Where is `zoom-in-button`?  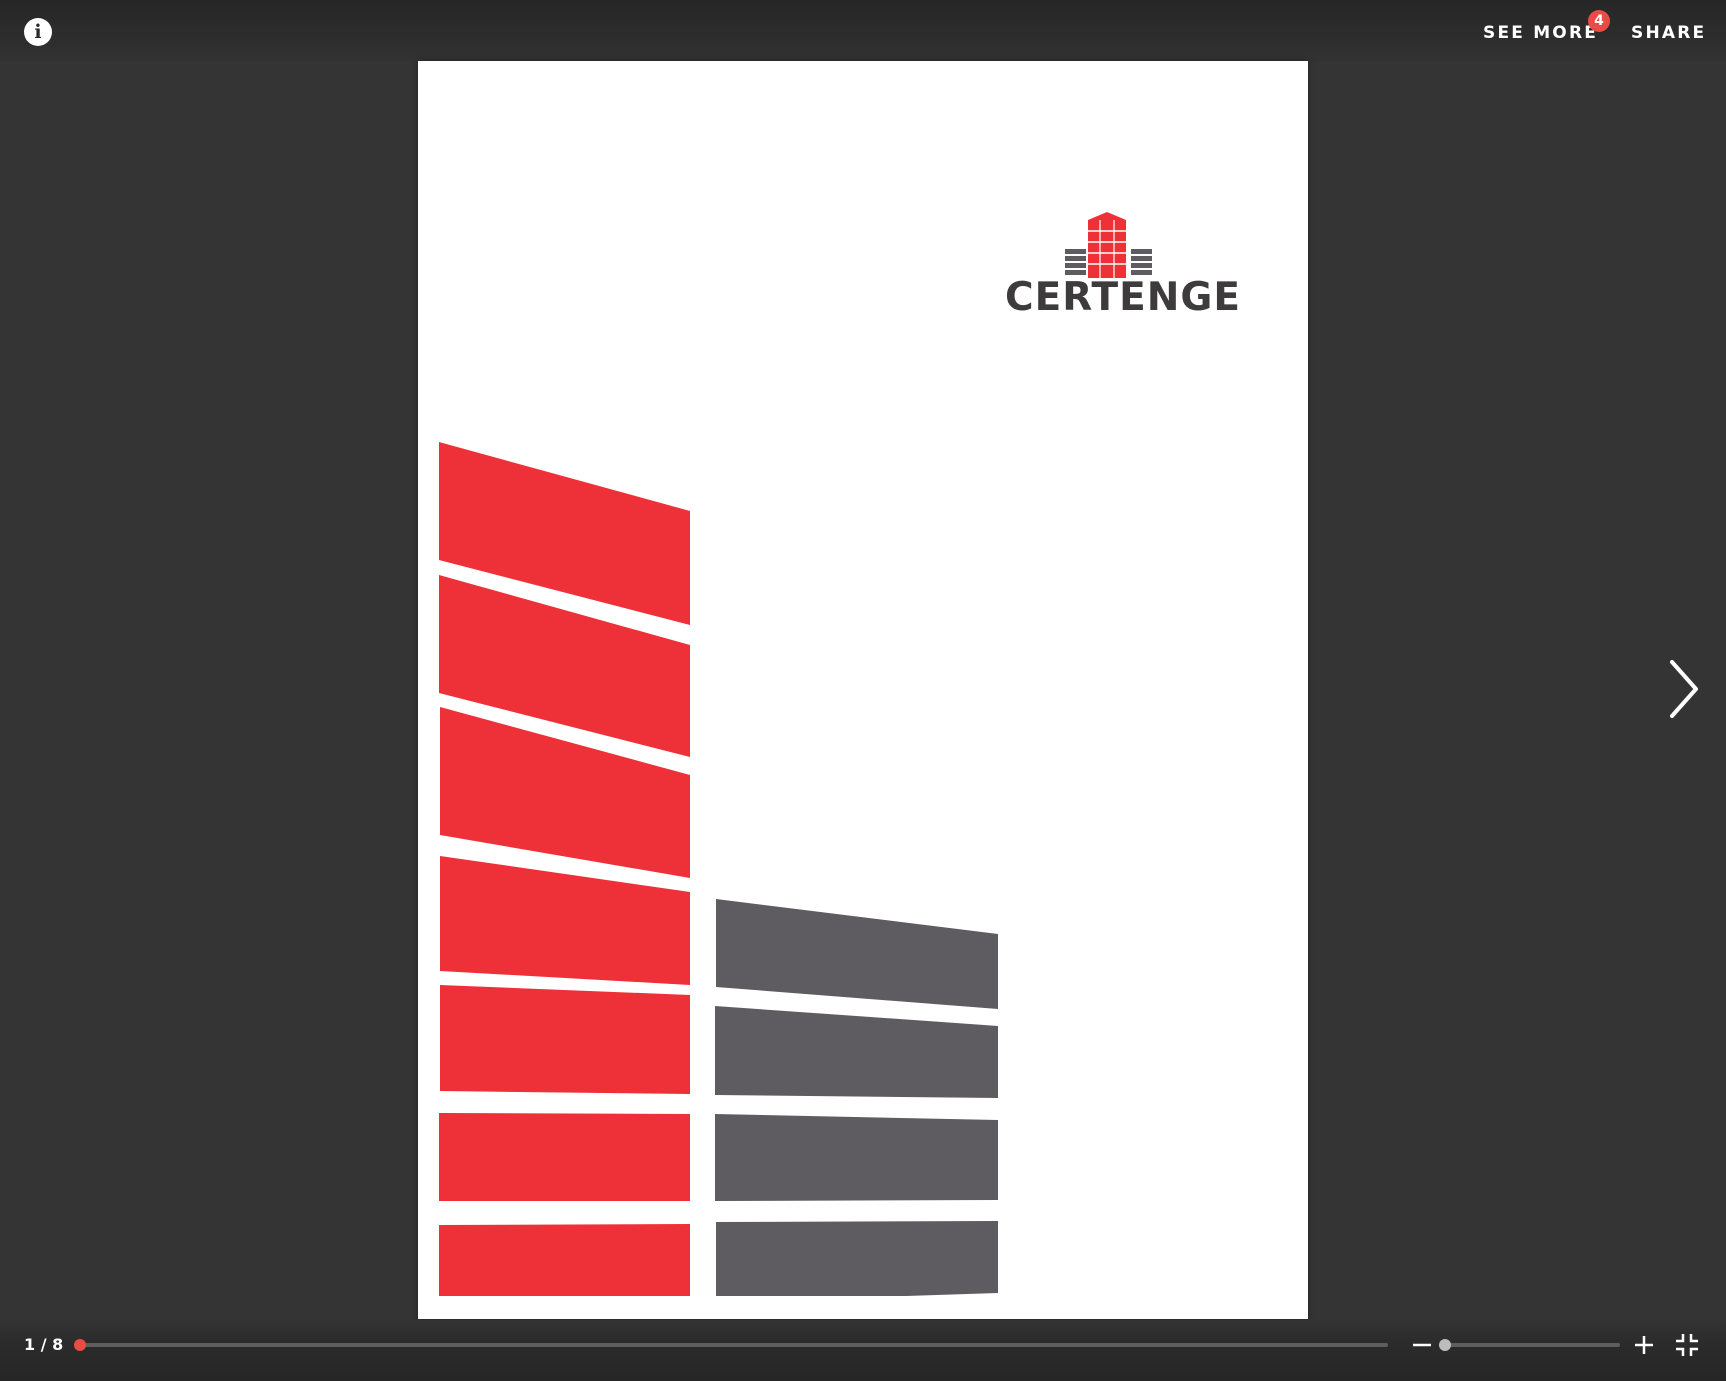 zoom-in-button is located at coordinates (1644, 1345).